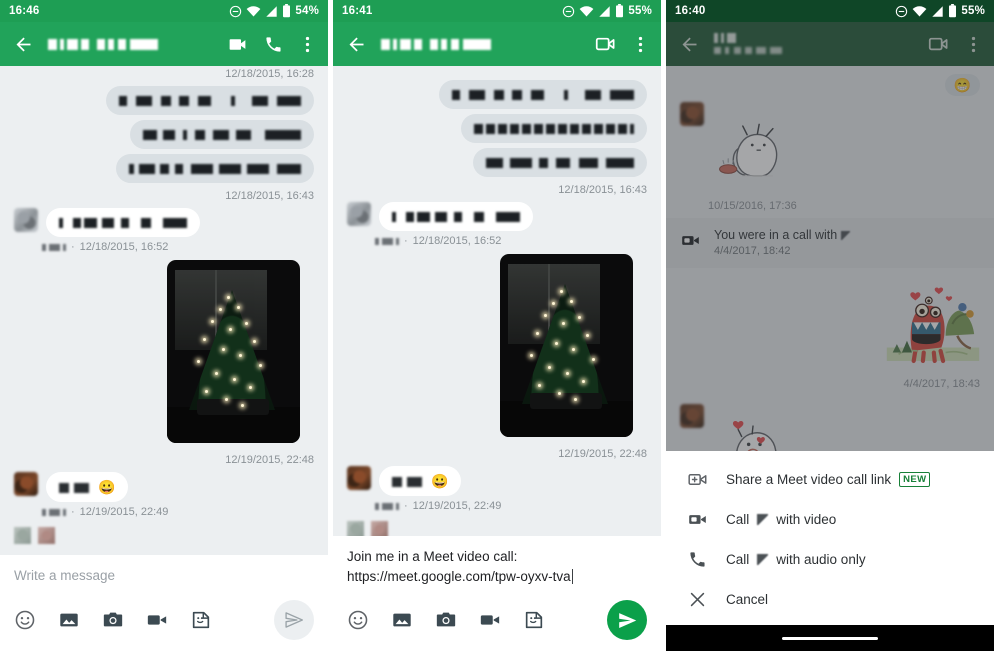 The image size is (1000, 651). I want to click on message-input-line-2: https://meet.google.com/tpw-oyxv-tva, so click(460, 576).